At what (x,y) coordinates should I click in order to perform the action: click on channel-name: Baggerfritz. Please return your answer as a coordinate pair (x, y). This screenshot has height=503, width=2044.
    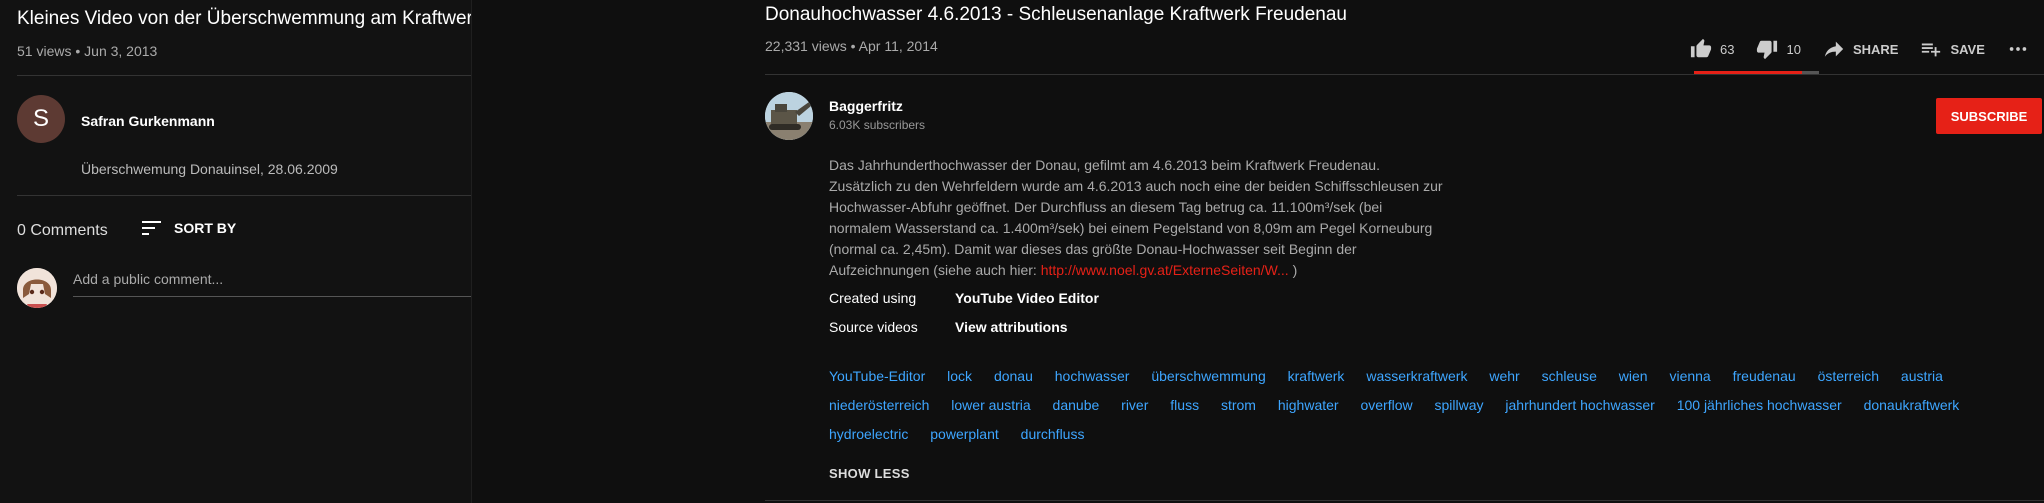
    Looking at the image, I should click on (866, 106).